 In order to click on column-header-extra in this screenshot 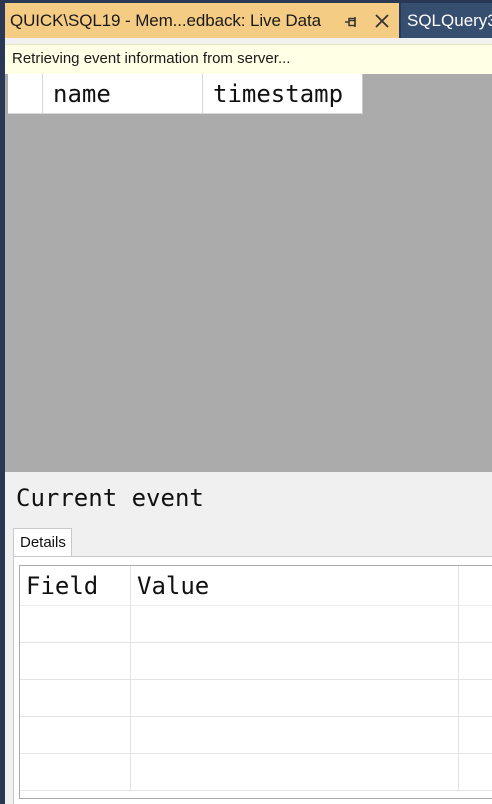, I will do `click(475, 586)`.